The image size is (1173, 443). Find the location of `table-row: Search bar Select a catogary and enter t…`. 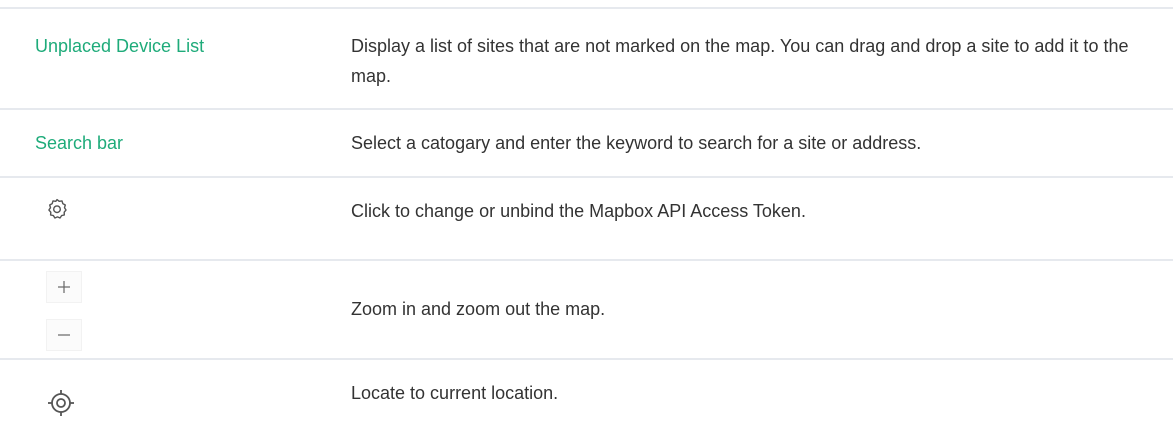

table-row: Search bar Select a catogary and enter t… is located at coordinates (586, 143).